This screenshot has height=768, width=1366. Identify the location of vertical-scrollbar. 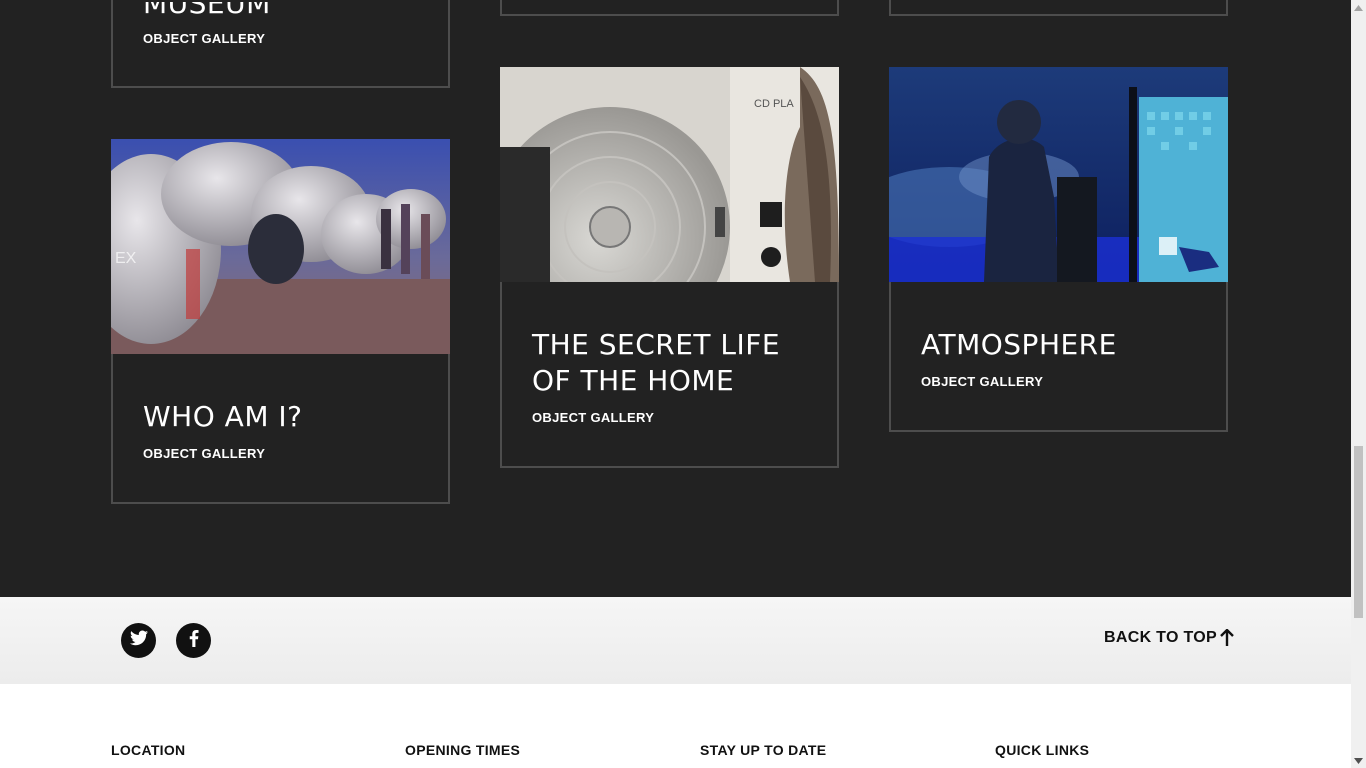
(1358, 384).